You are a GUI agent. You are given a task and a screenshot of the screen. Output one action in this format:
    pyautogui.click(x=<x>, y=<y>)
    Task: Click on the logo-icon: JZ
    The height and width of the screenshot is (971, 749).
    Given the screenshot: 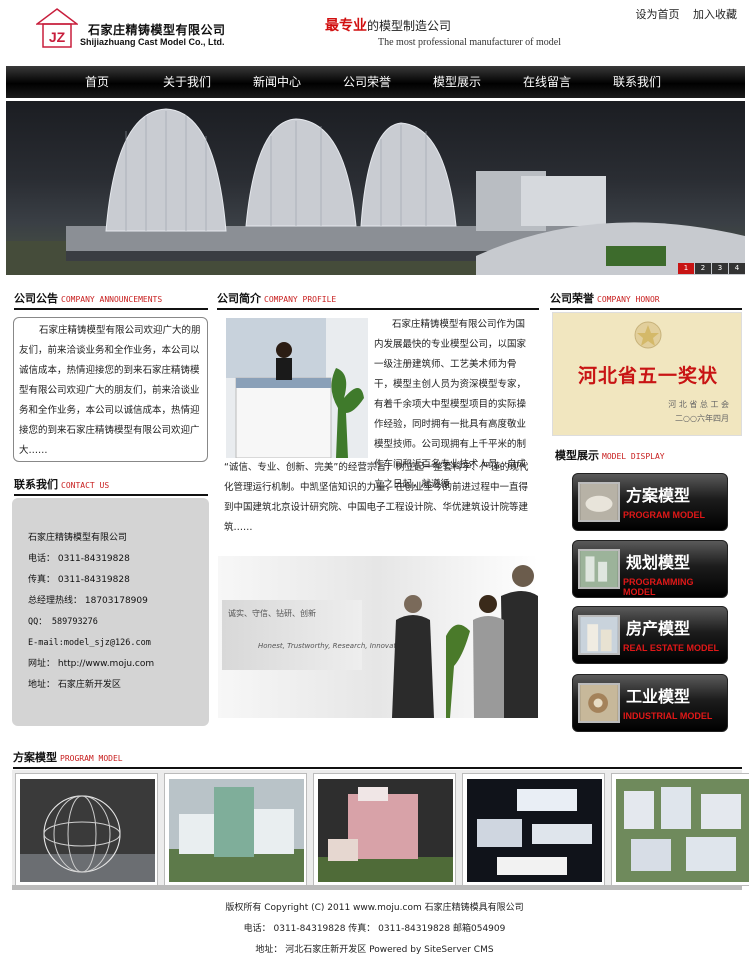 What is the action you would take?
    pyautogui.click(x=57, y=28)
    